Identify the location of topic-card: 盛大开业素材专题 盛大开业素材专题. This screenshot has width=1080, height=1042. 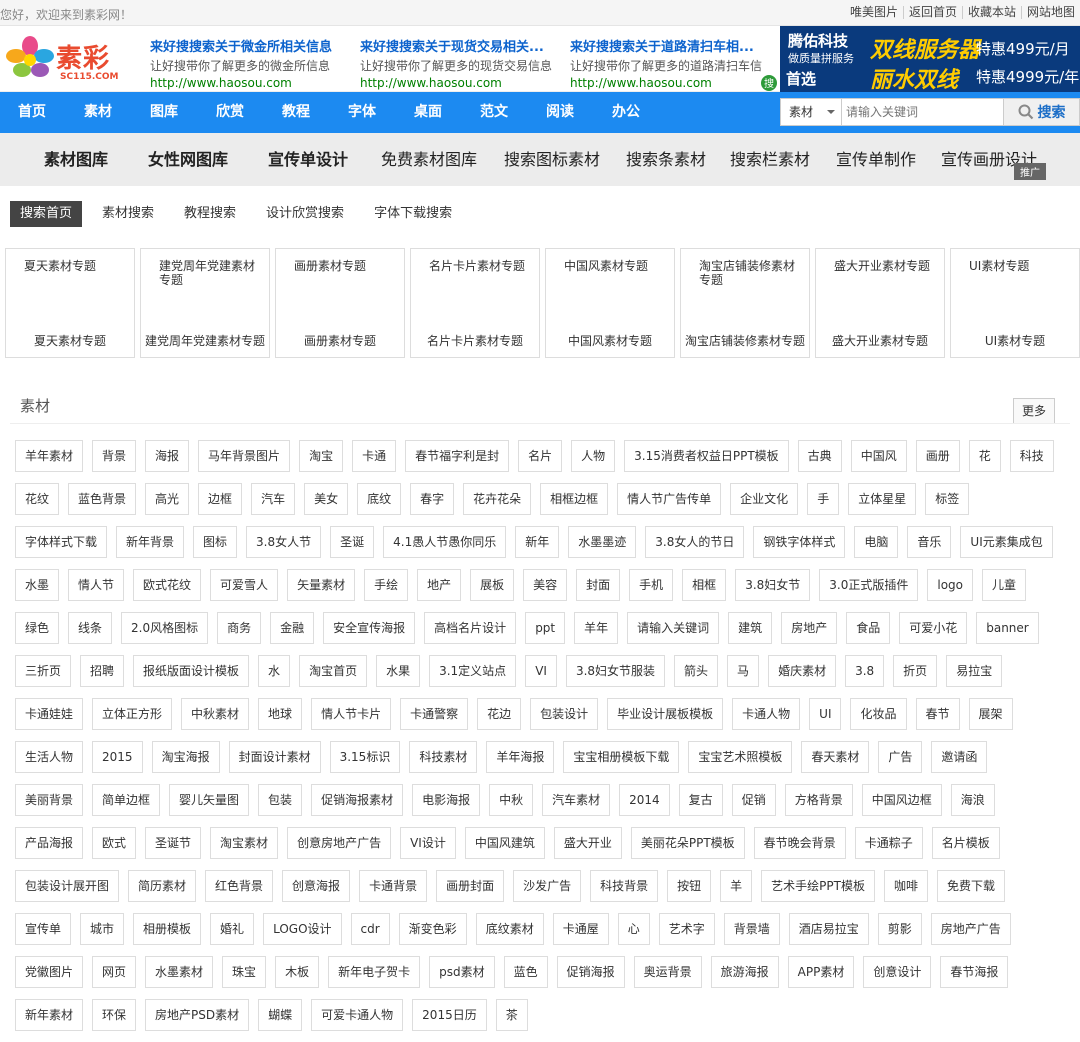
(880, 303).